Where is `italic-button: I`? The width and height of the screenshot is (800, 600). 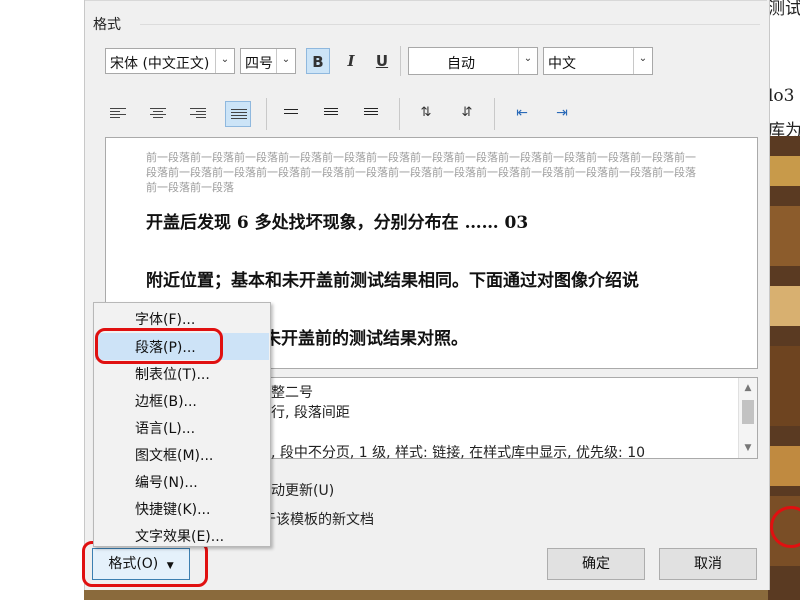 italic-button: I is located at coordinates (351, 61).